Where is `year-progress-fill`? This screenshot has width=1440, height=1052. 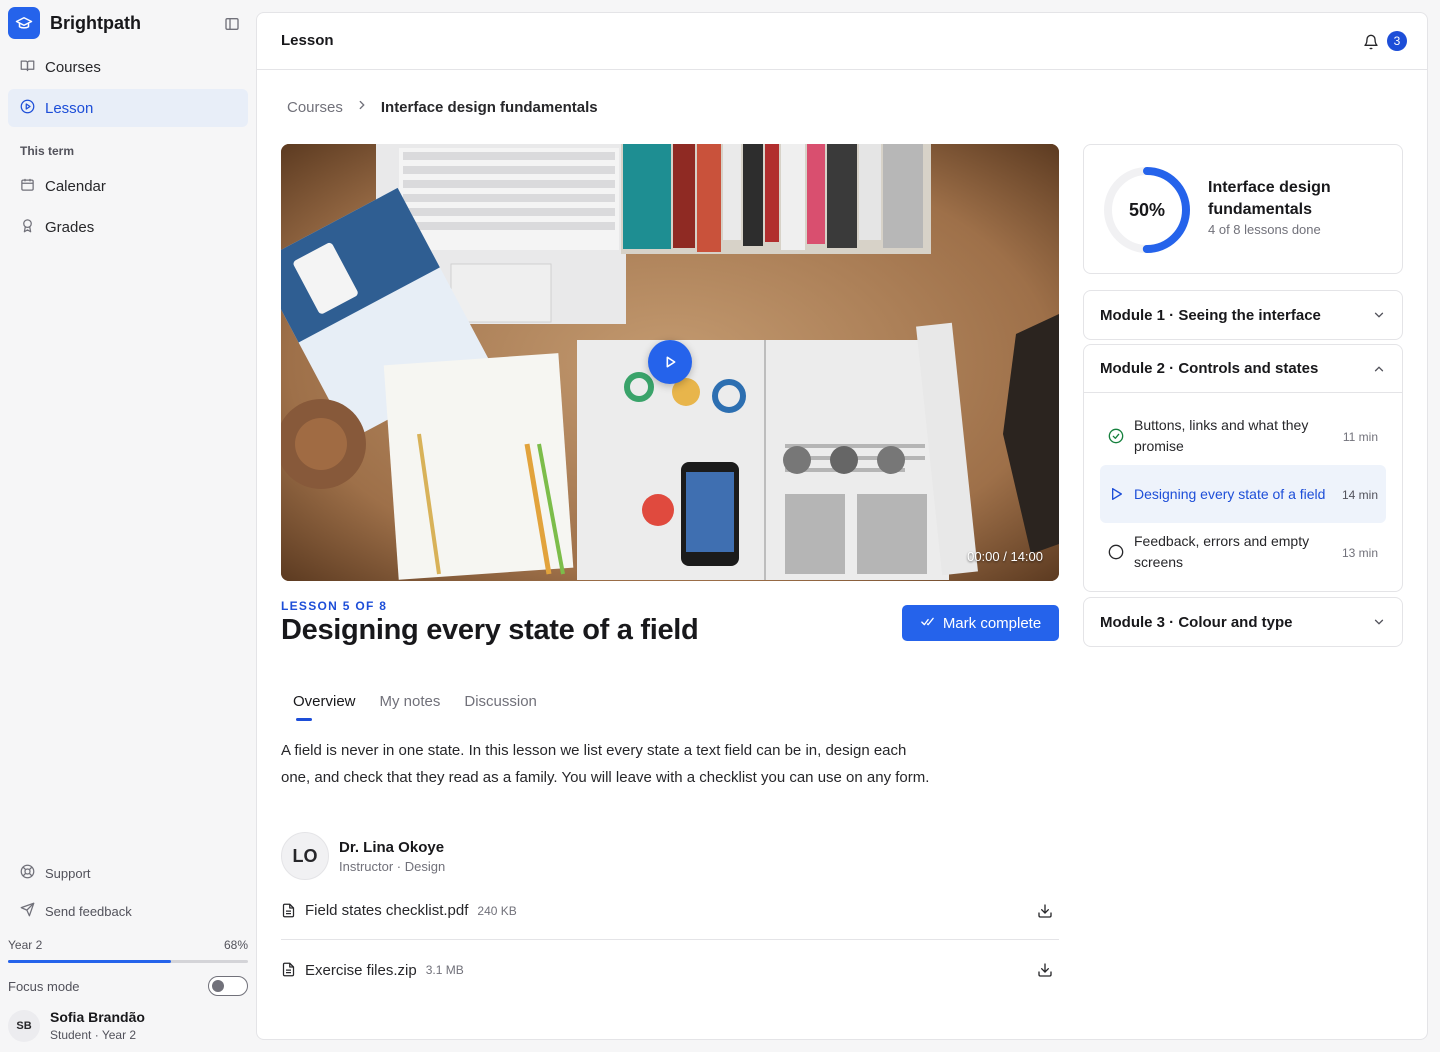 year-progress-fill is located at coordinates (90, 961).